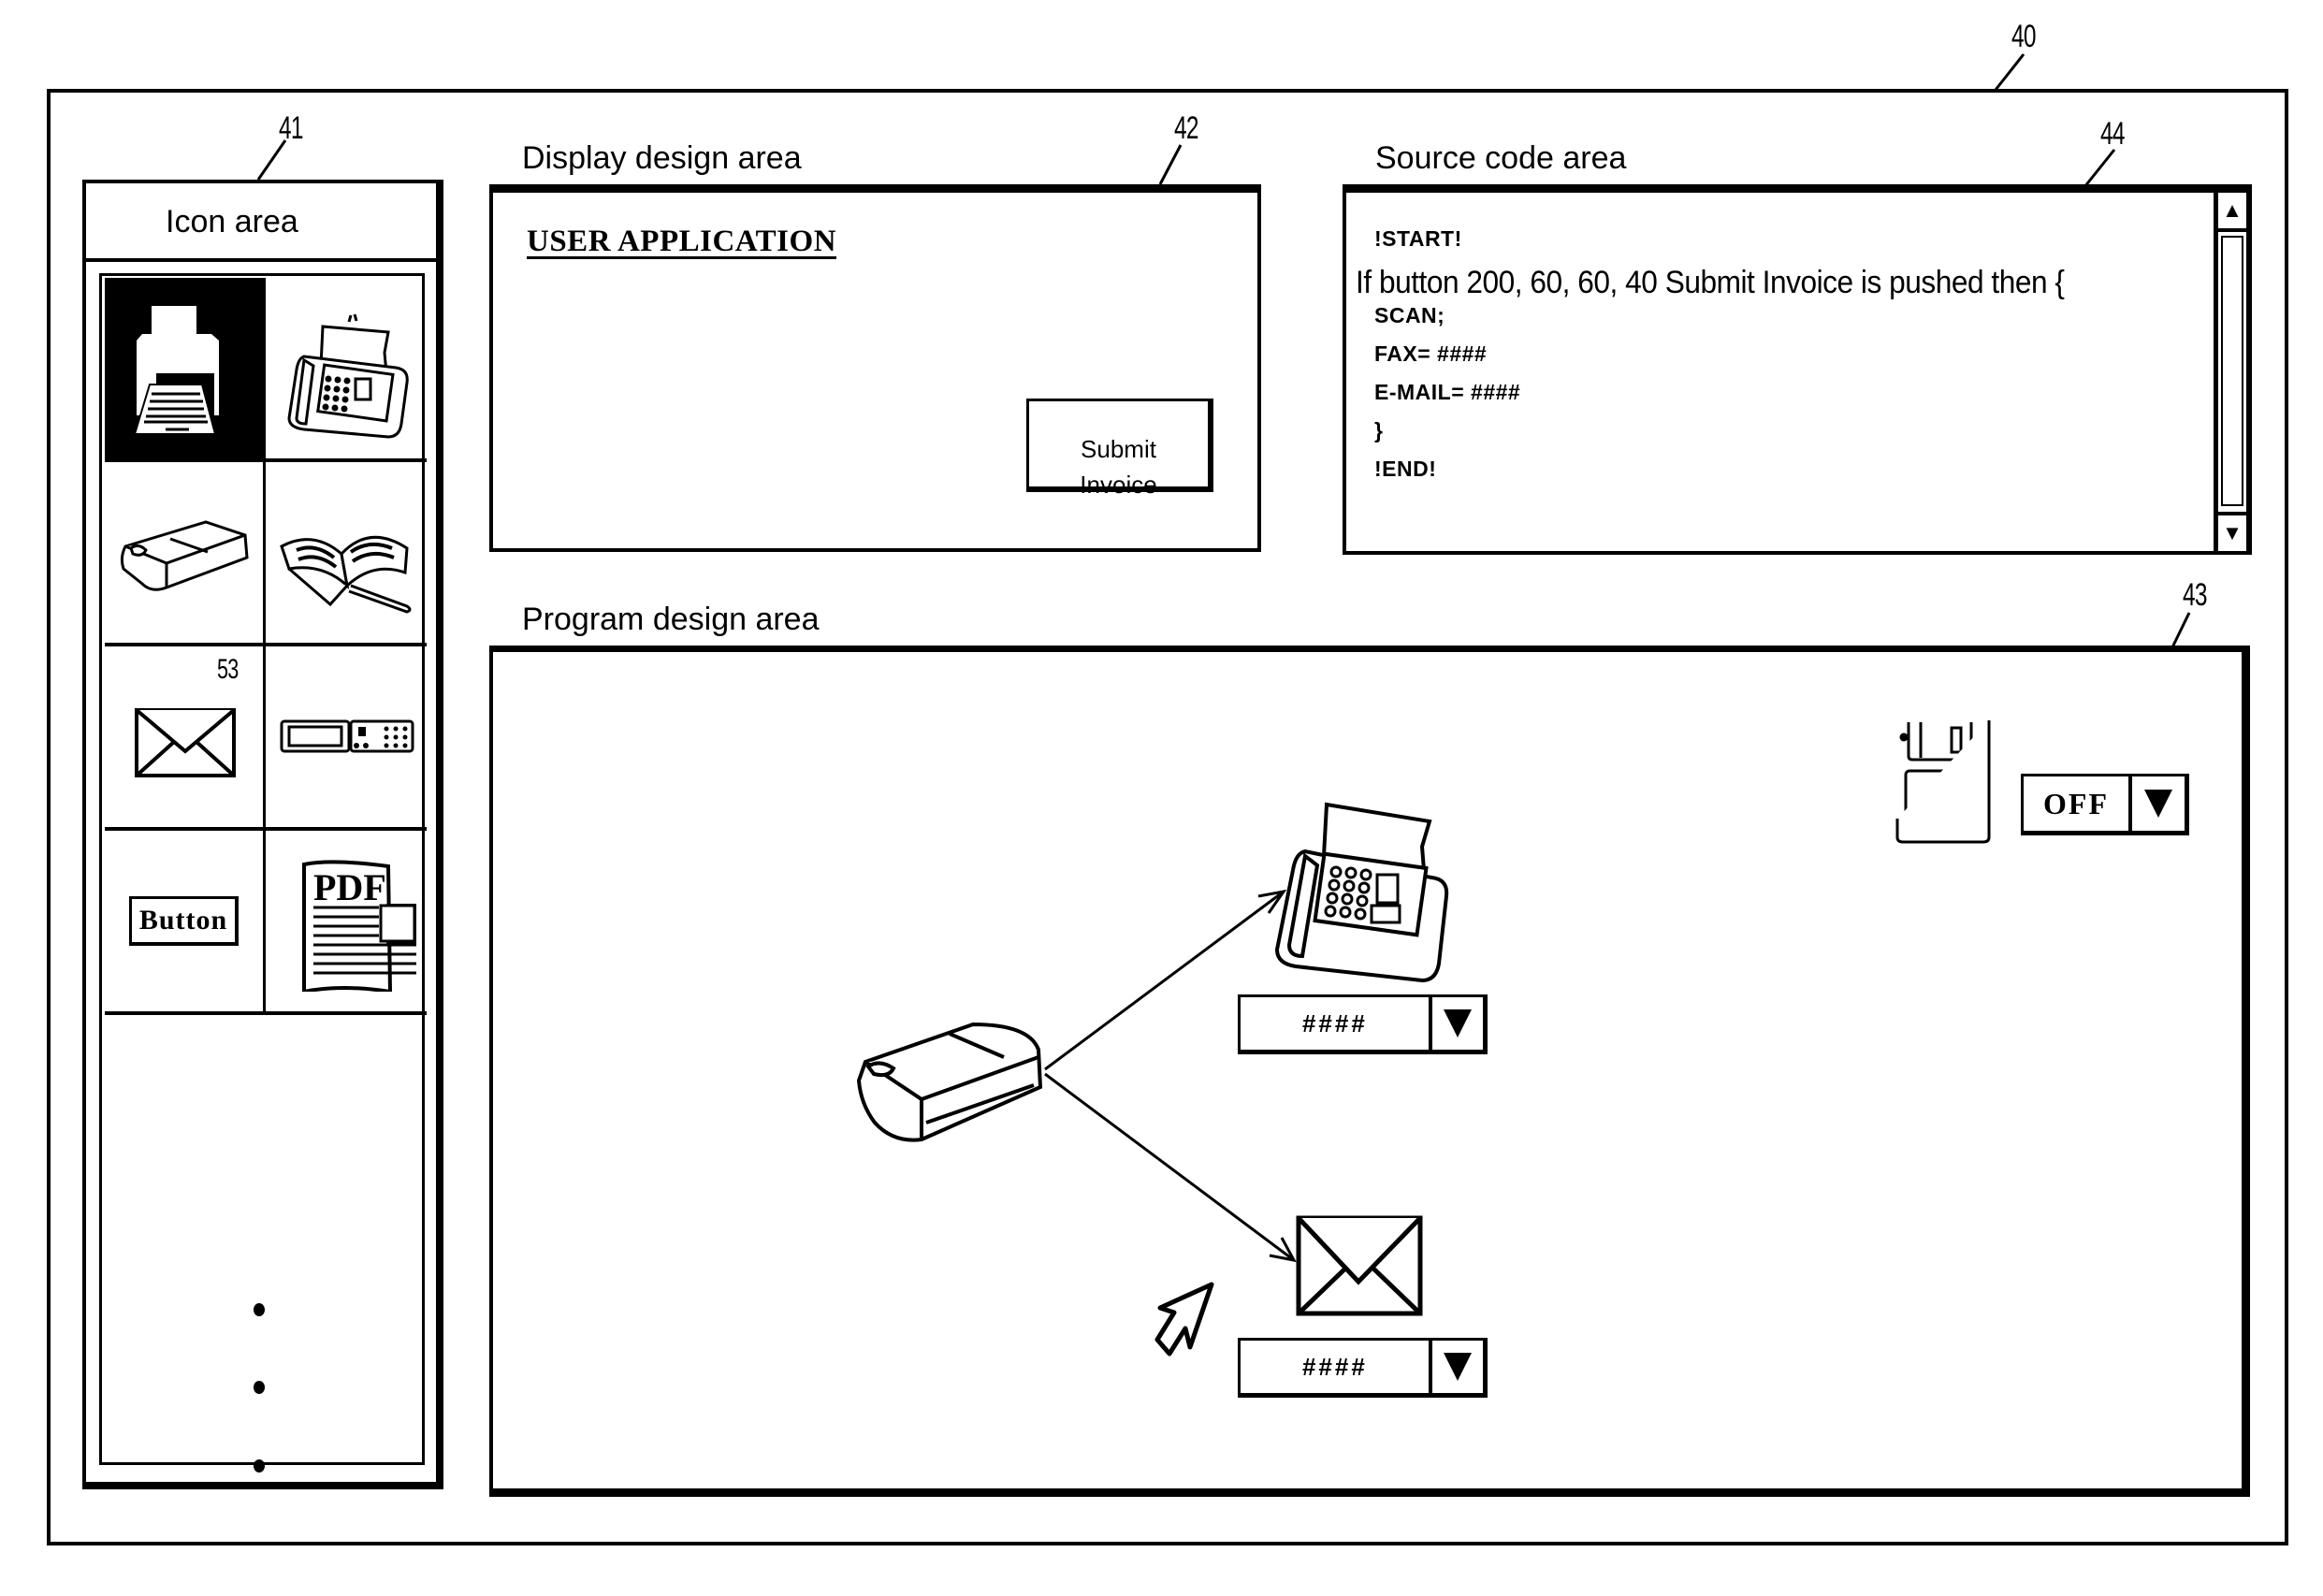 This screenshot has width=2323, height=1596. I want to click on email-dropdown-toggle, so click(1456, 1367).